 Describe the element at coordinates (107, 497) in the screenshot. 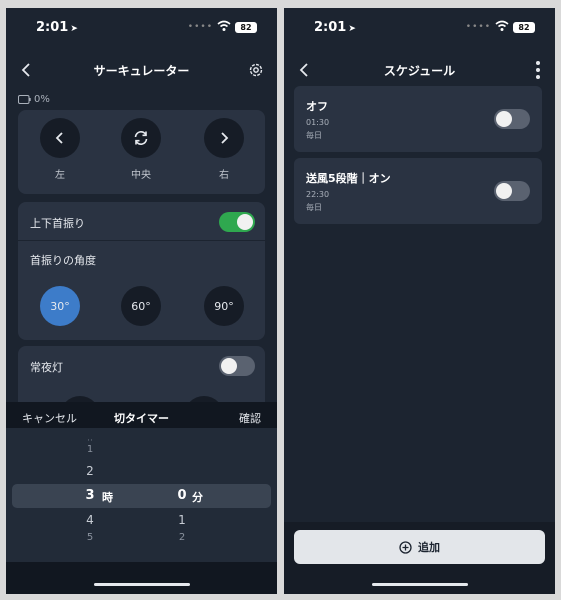

I see `hour-unit: 時` at that location.